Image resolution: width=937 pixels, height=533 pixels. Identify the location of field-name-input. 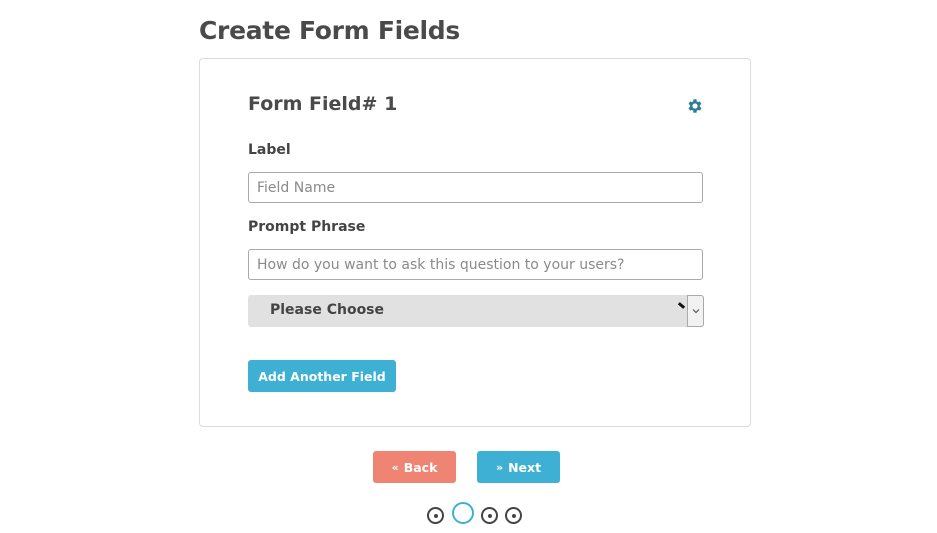
(475, 187).